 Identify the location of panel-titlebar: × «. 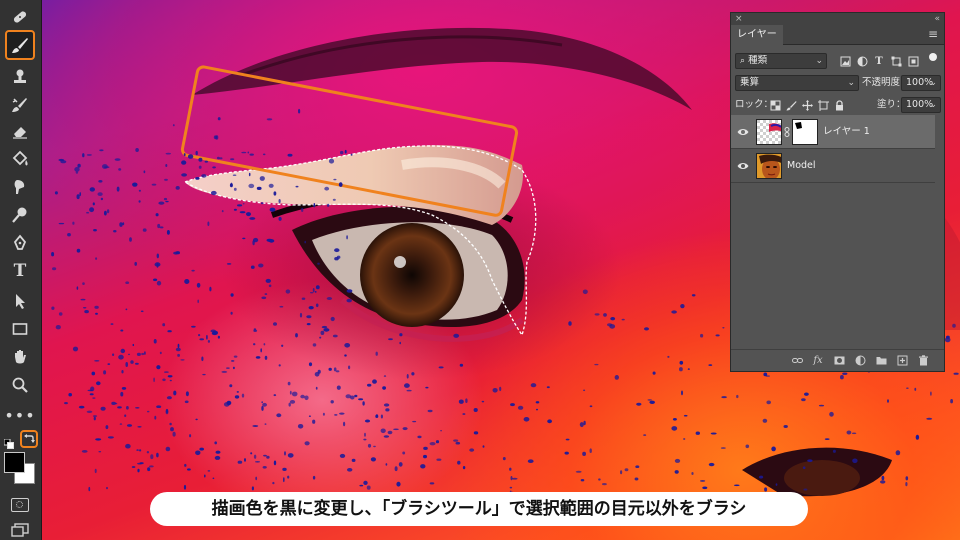
(837, 19).